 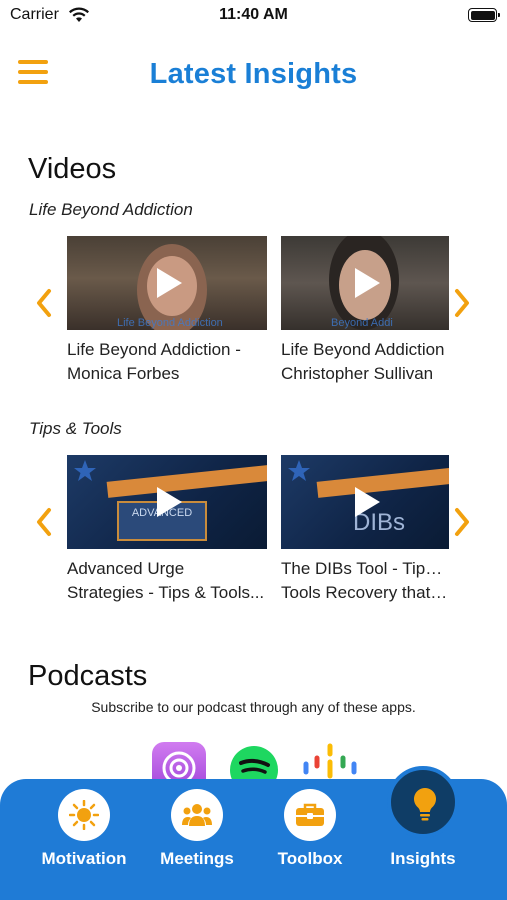 I want to click on clock-label: 11:40 AM, so click(x=253, y=14).